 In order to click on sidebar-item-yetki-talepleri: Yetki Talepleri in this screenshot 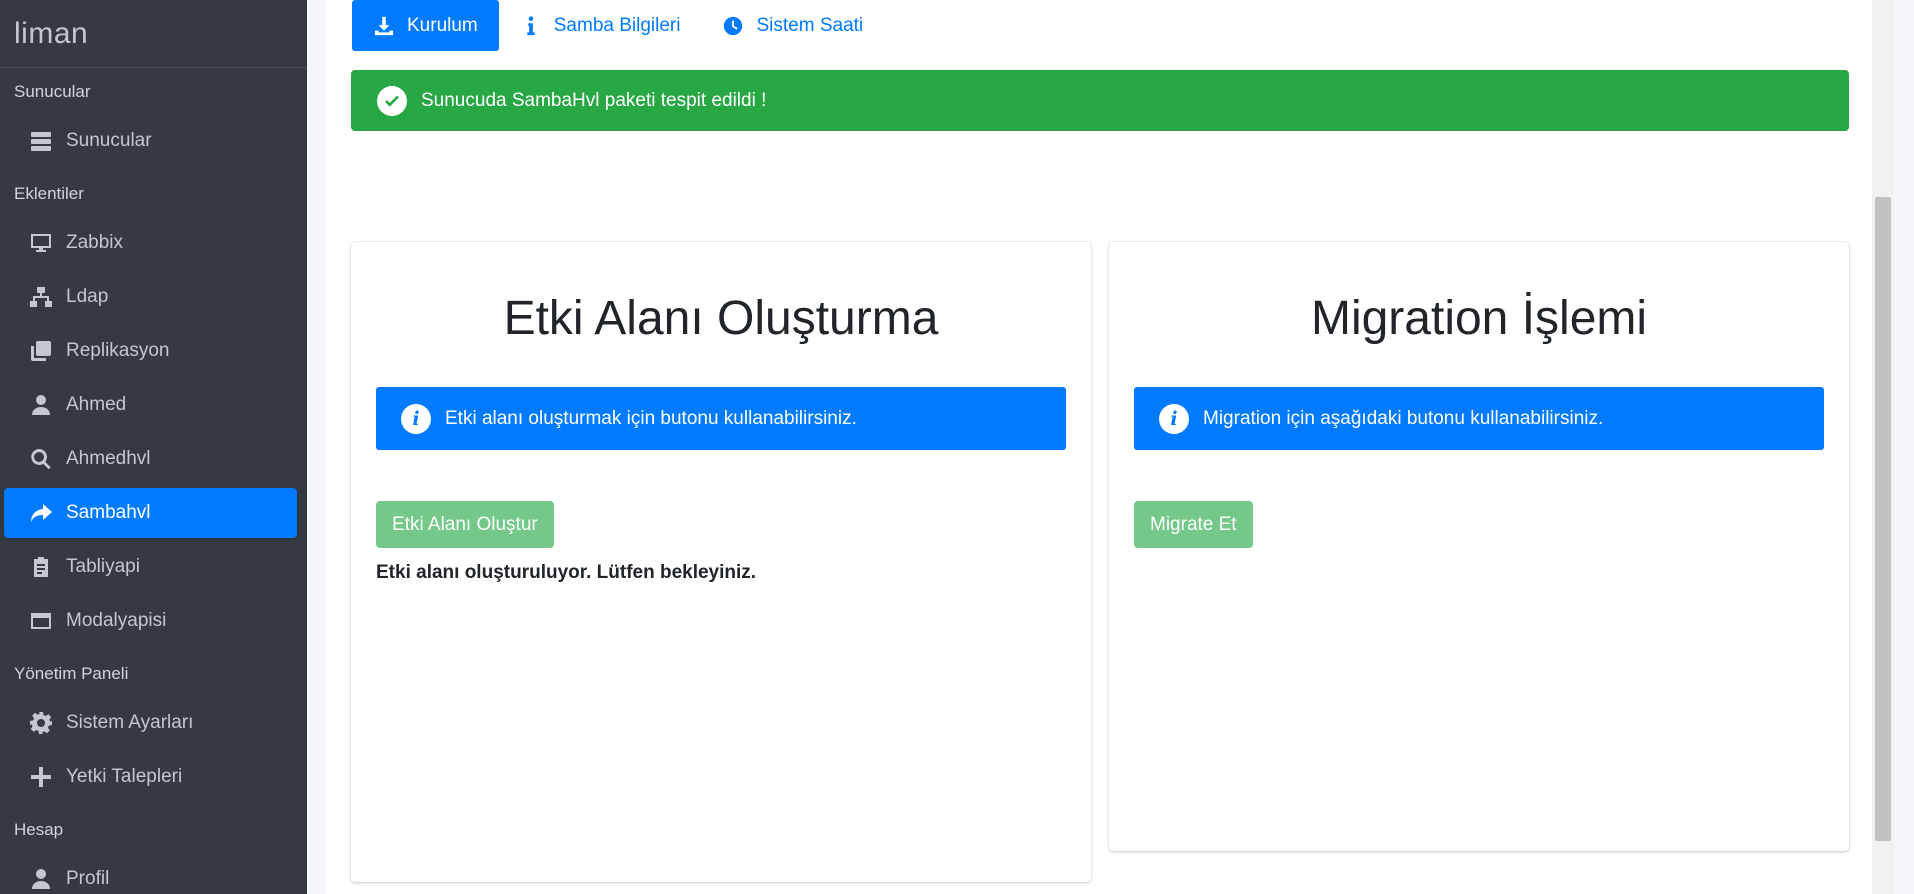, I will do `click(150, 777)`.